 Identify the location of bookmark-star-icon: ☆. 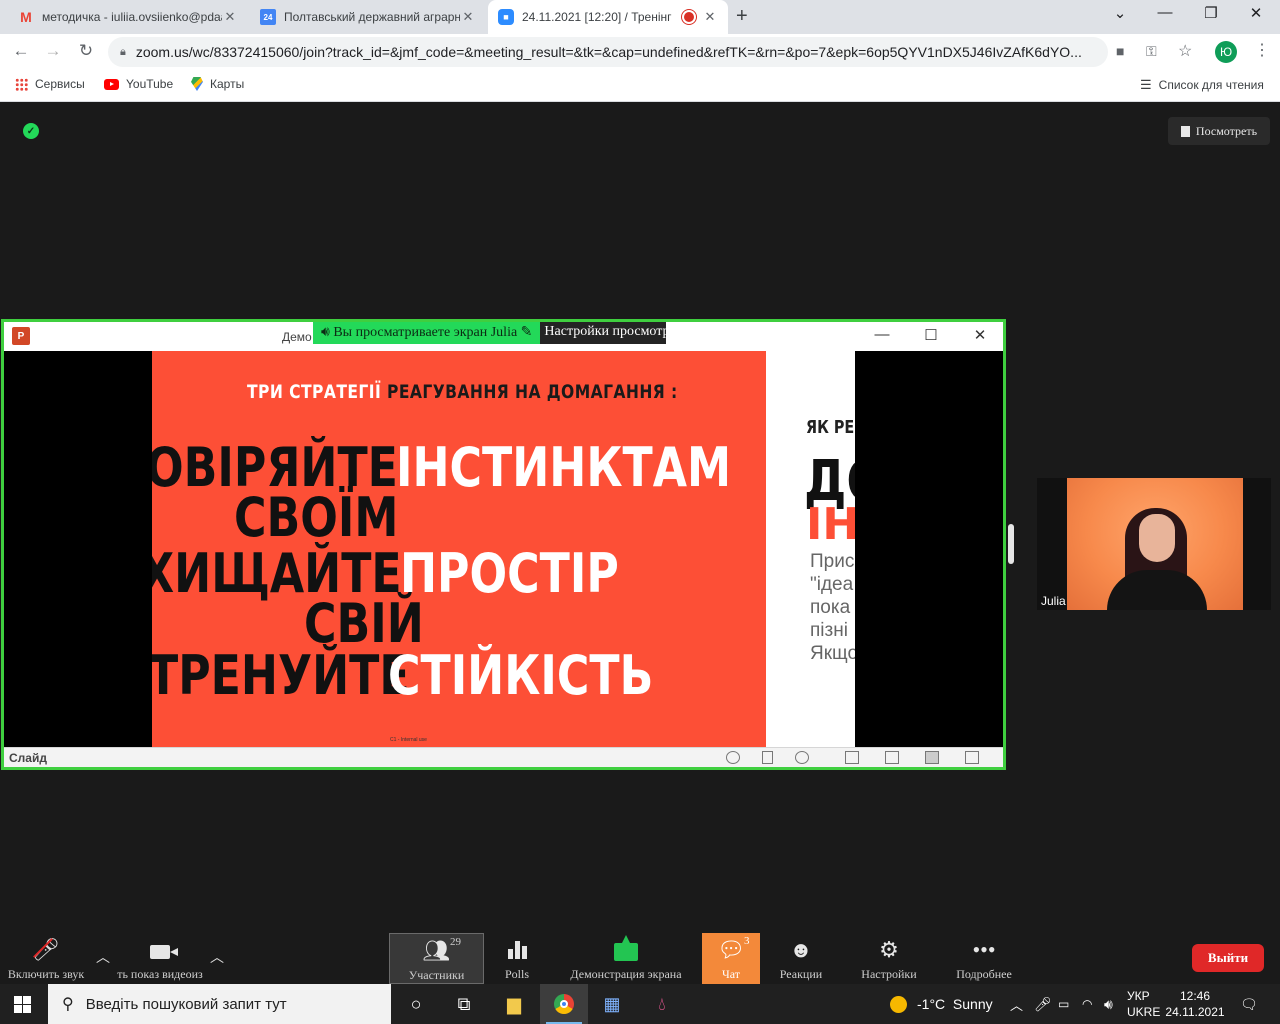
(1185, 51).